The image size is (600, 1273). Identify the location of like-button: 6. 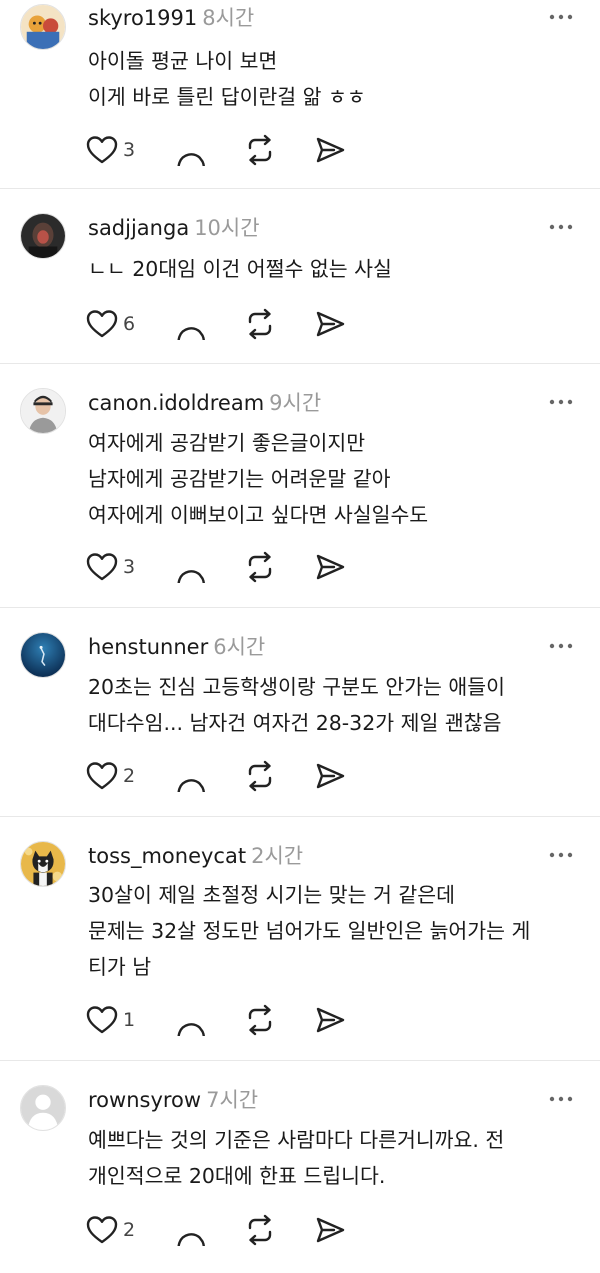
(110, 324).